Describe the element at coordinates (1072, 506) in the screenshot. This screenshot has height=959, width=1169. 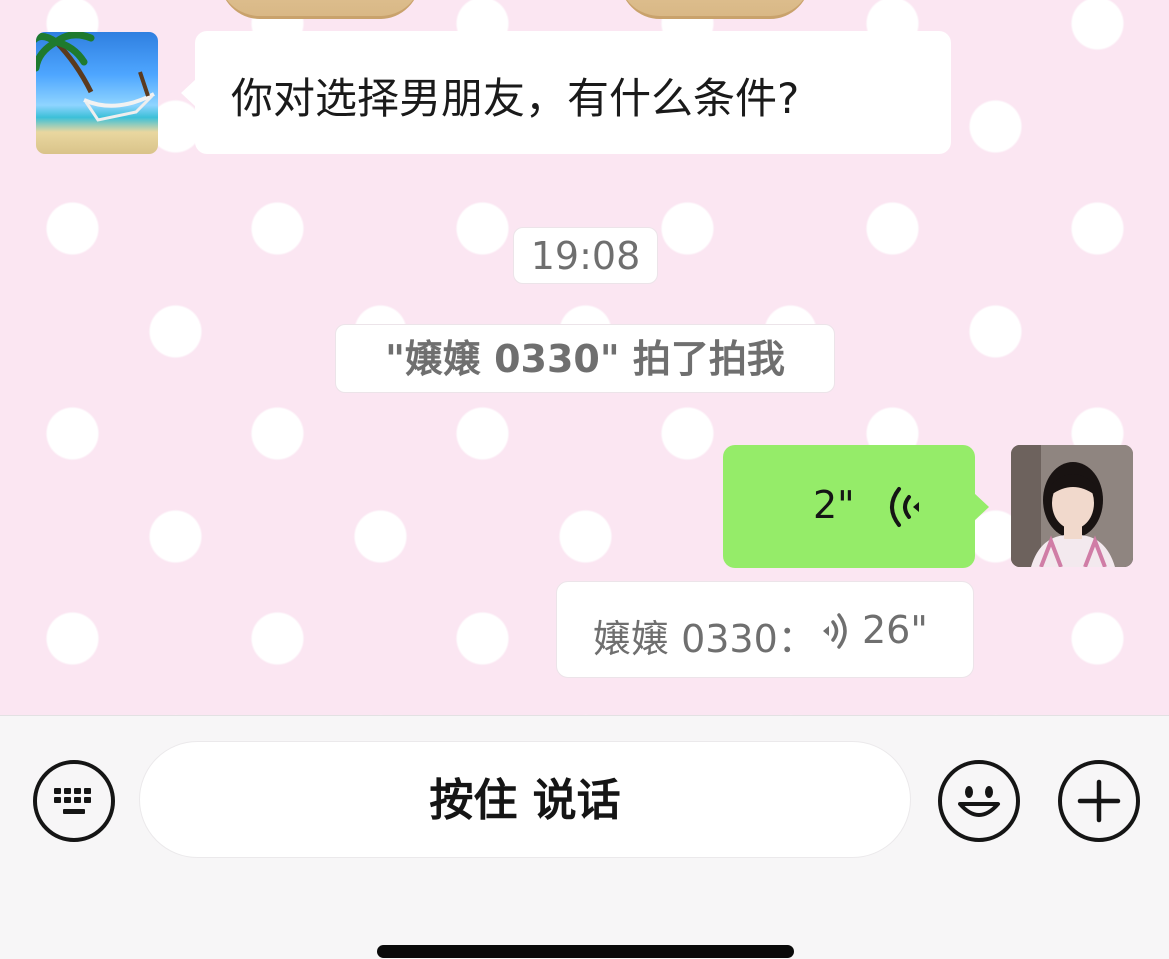
I see `my-avatar` at that location.